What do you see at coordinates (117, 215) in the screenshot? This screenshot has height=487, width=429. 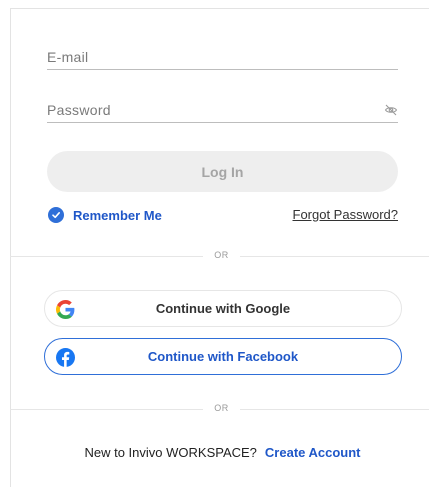 I see `remember-me-label: Remember Me` at bounding box center [117, 215].